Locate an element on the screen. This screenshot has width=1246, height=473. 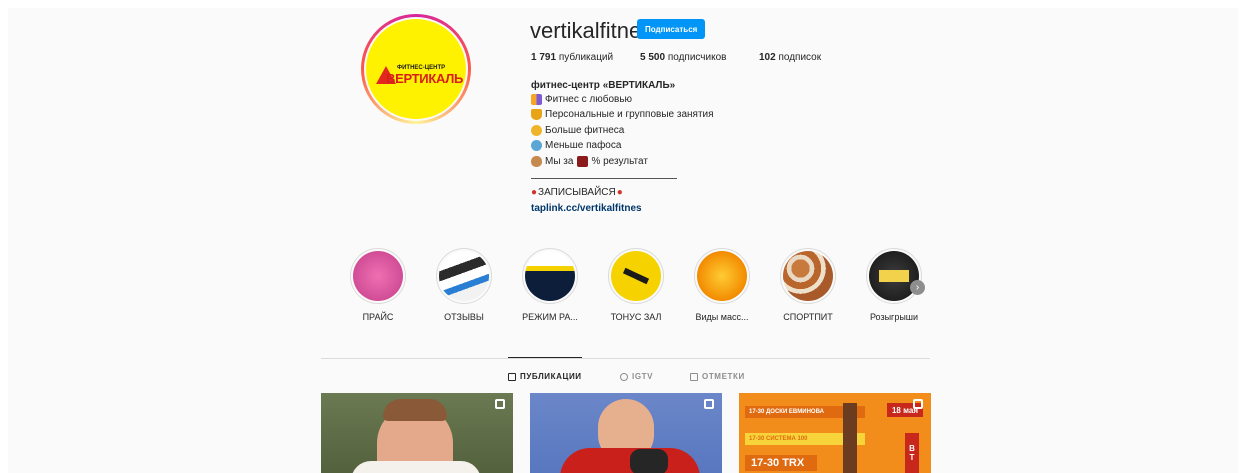
schedule-highlight-icon is located at coordinates (550, 276).